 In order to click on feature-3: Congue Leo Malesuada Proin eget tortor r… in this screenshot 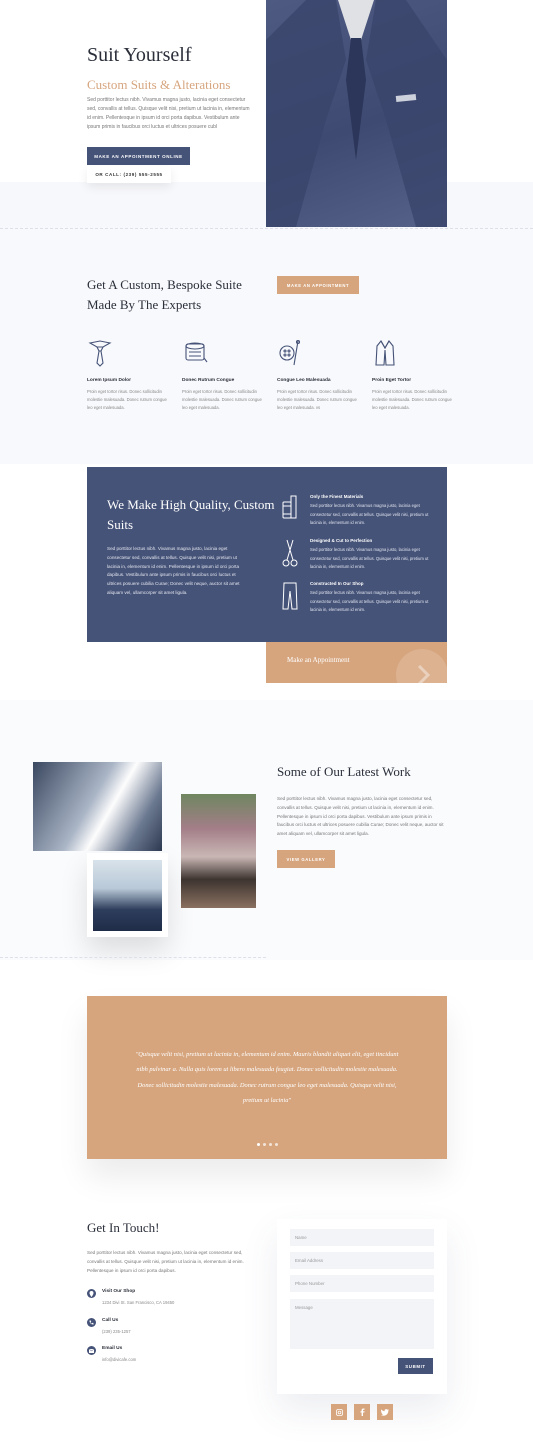, I will do `click(318, 375)`.